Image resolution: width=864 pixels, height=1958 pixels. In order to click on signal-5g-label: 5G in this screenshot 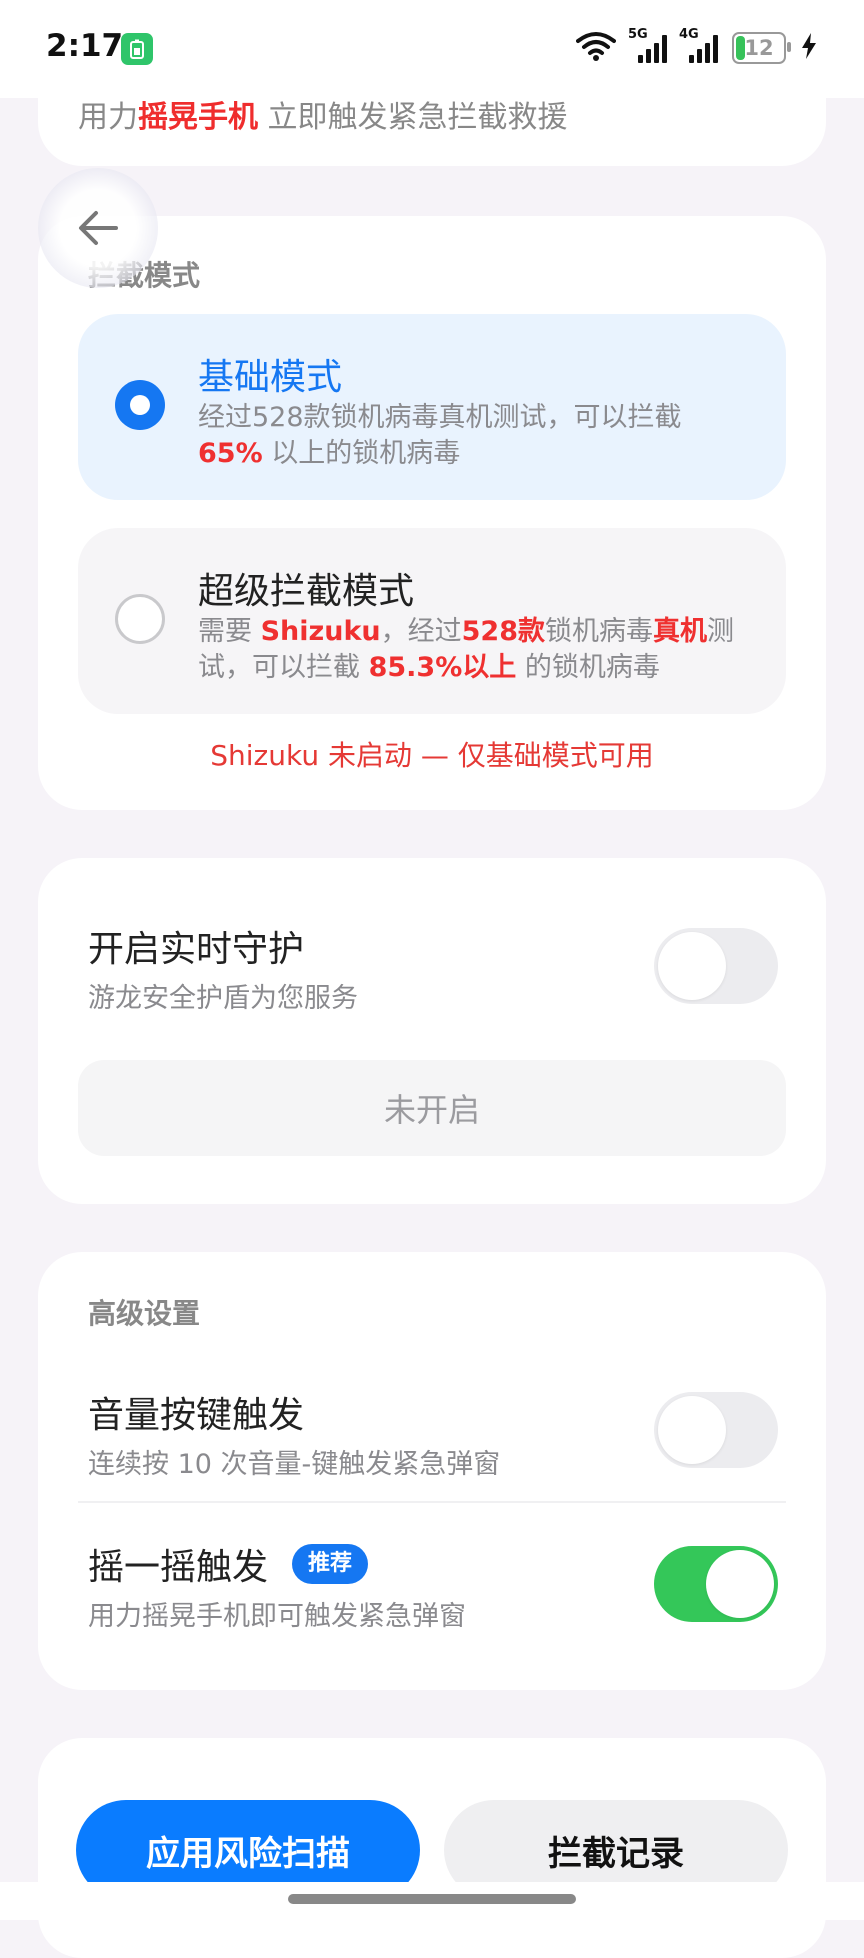, I will do `click(638, 34)`.